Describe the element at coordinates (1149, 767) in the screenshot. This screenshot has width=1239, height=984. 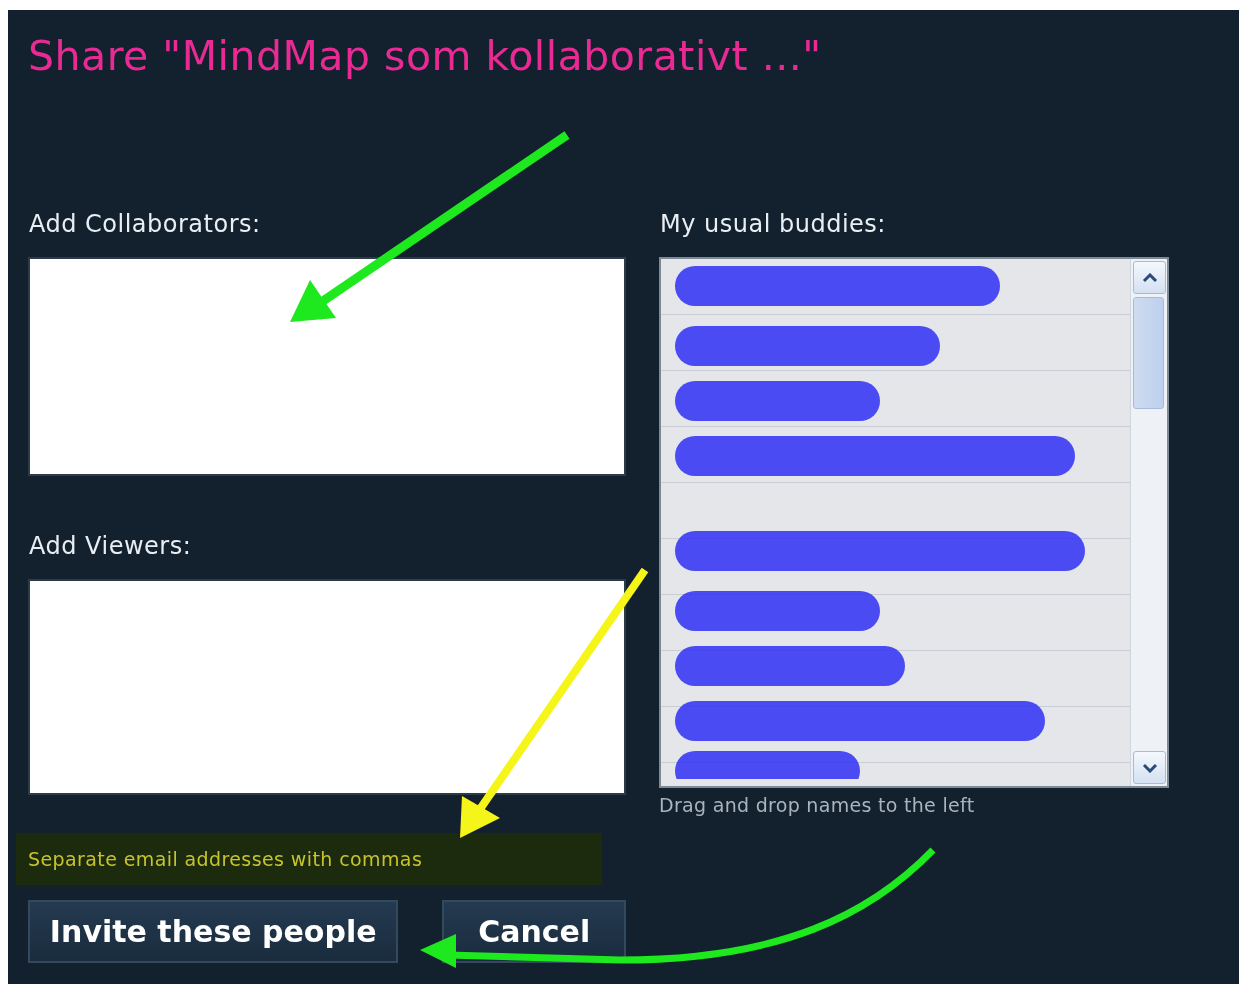
I see `scroll-down-icon` at that location.